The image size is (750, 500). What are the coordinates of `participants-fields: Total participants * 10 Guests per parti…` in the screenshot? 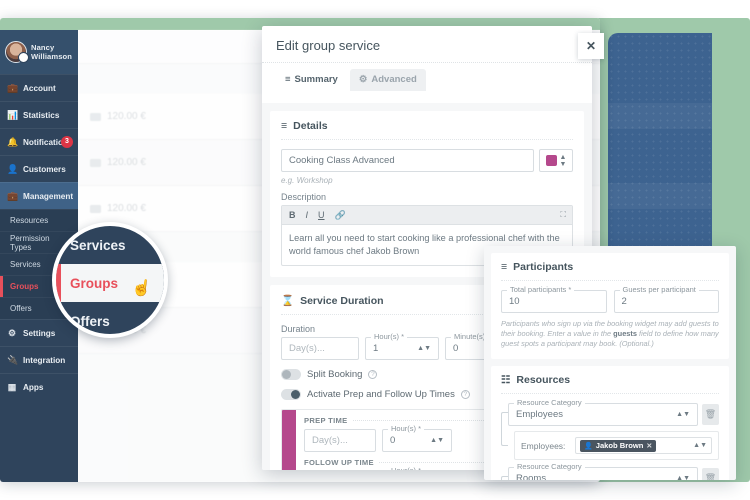 It's located at (610, 299).